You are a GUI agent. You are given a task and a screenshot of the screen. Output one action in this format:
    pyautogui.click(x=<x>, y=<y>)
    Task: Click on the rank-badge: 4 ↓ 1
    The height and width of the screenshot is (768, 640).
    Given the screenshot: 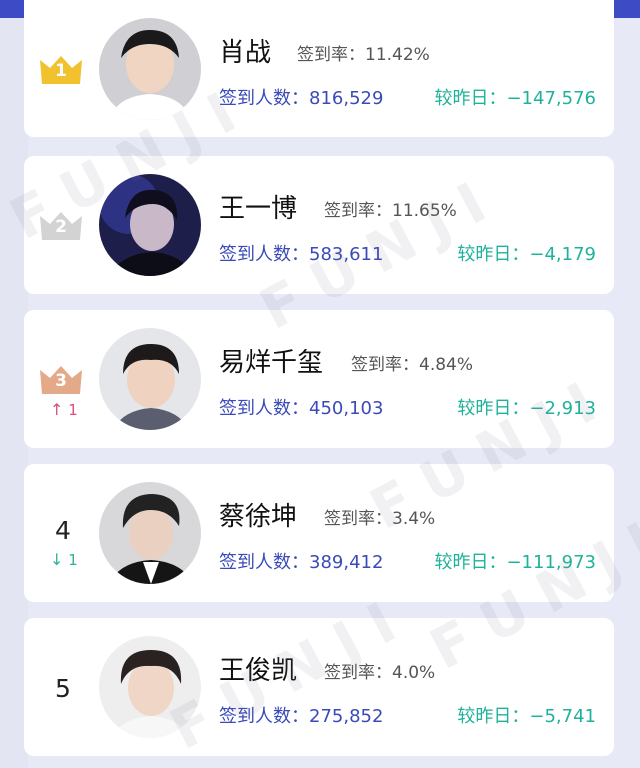 What is the action you would take?
    pyautogui.click(x=64, y=533)
    